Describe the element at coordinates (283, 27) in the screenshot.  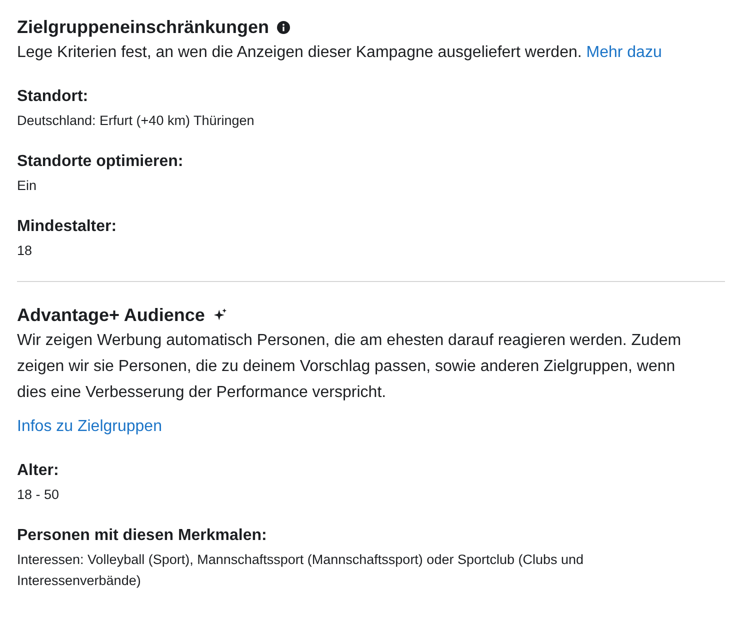
I see `info-icon` at that location.